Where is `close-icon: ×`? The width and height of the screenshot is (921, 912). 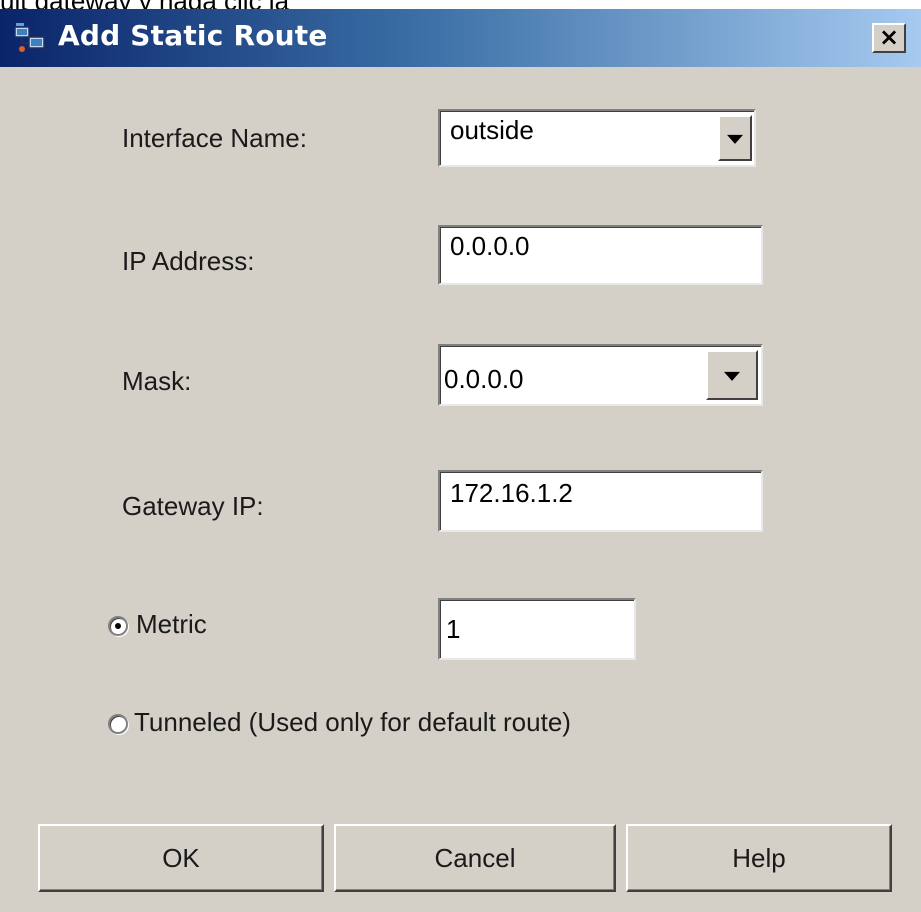 close-icon: × is located at coordinates (889, 37).